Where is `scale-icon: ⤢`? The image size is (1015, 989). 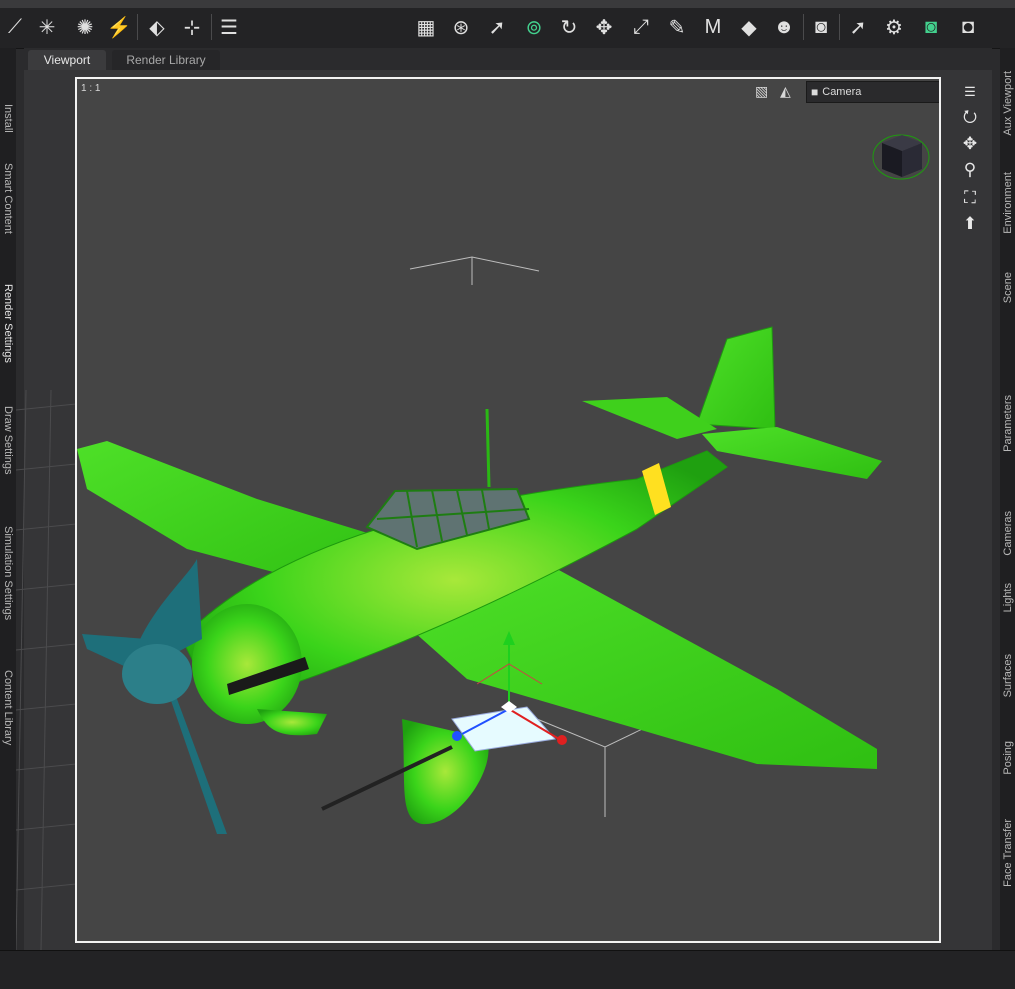 scale-icon: ⤢ is located at coordinates (641, 27).